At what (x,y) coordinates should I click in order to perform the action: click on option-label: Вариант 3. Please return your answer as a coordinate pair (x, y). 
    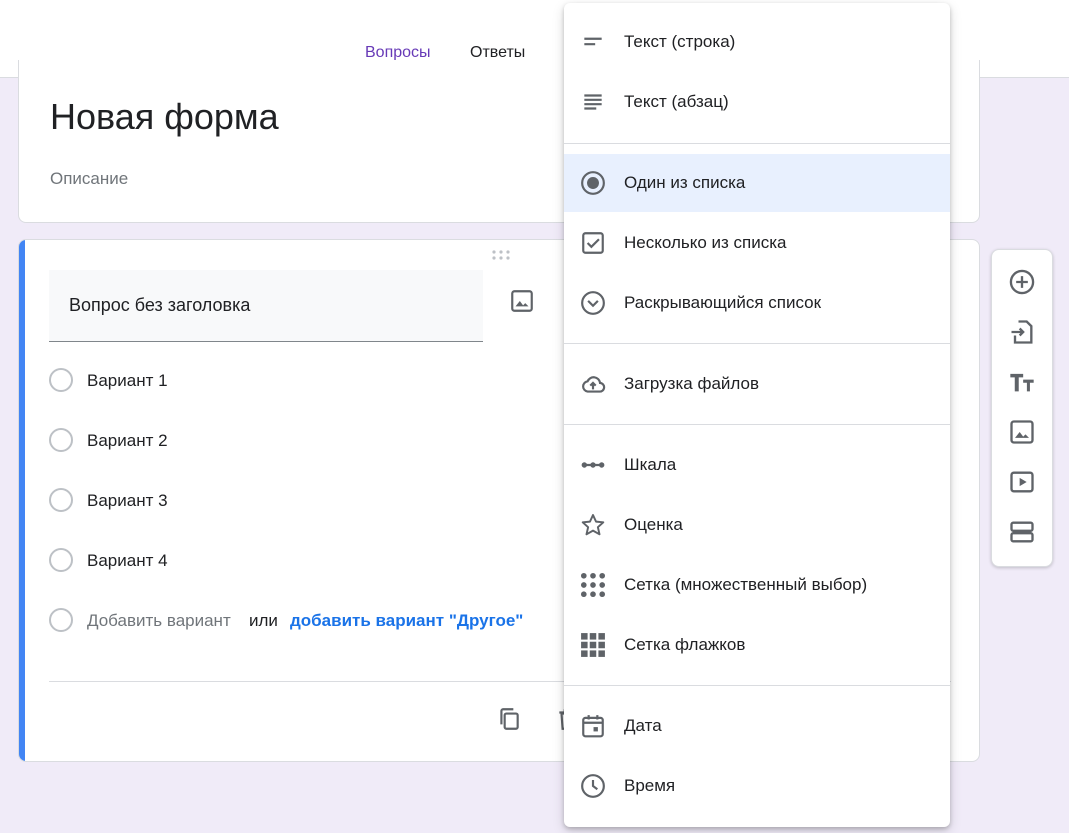
    Looking at the image, I should click on (127, 501).